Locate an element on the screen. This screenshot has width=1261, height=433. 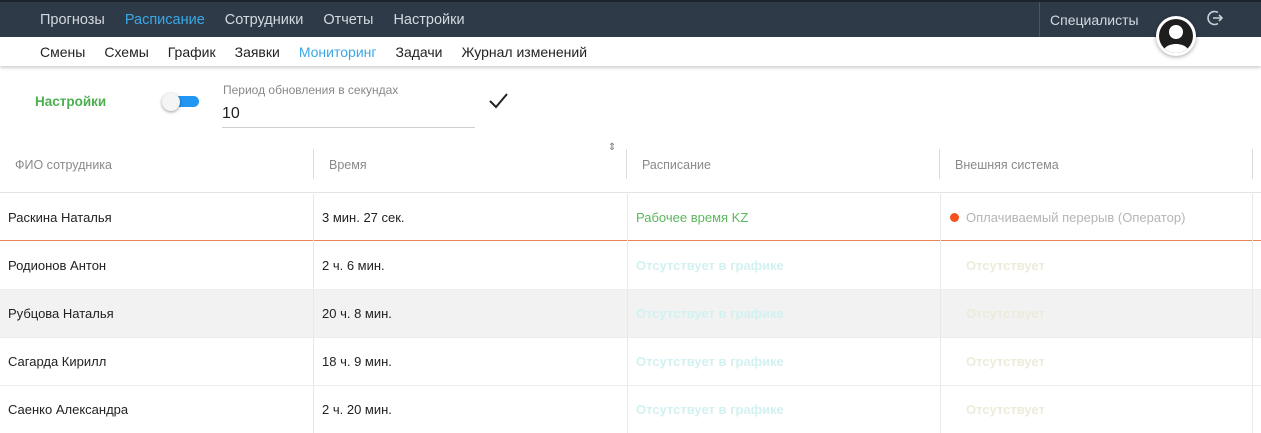
nav-item-settings: Настройки is located at coordinates (428, 20).